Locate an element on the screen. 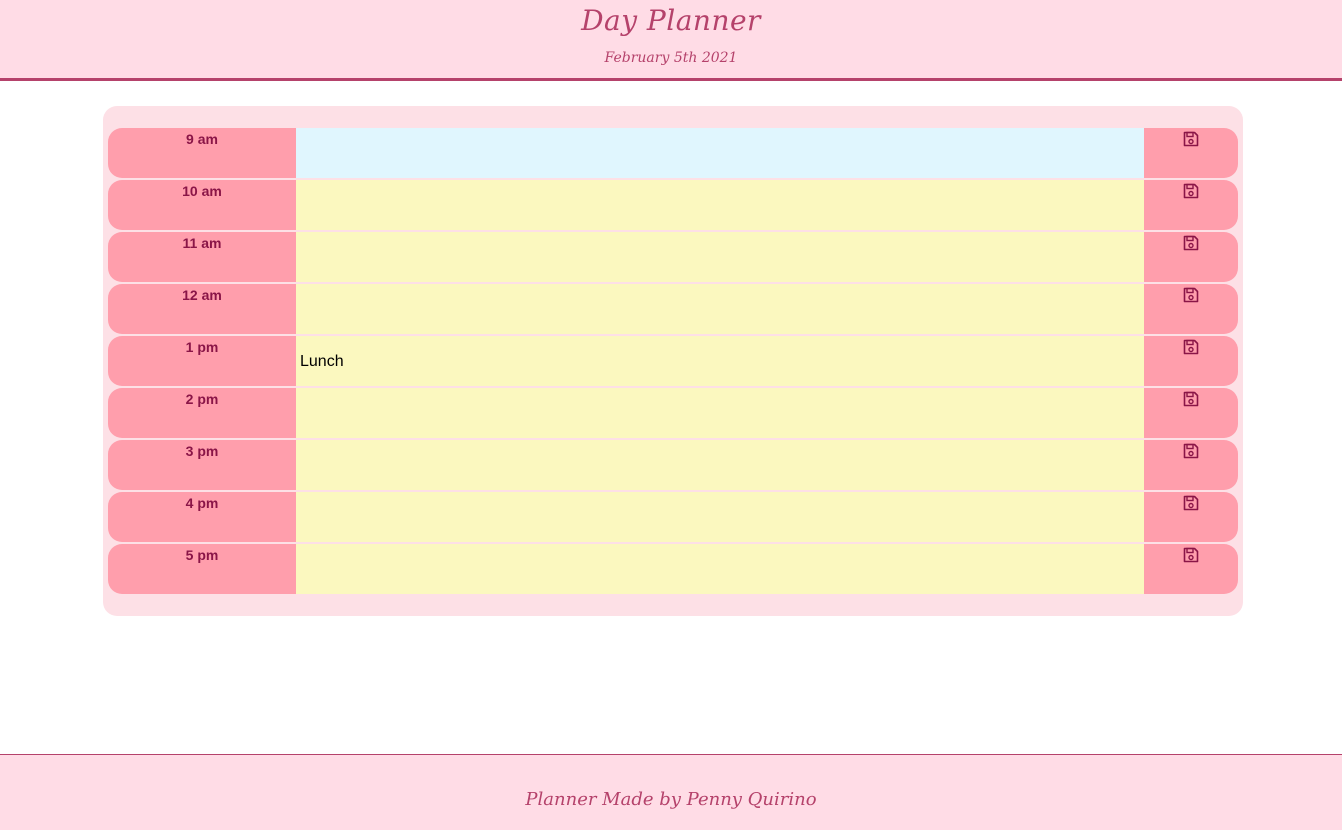 The height and width of the screenshot is (830, 1342). time-block: 11 am is located at coordinates (673, 257).